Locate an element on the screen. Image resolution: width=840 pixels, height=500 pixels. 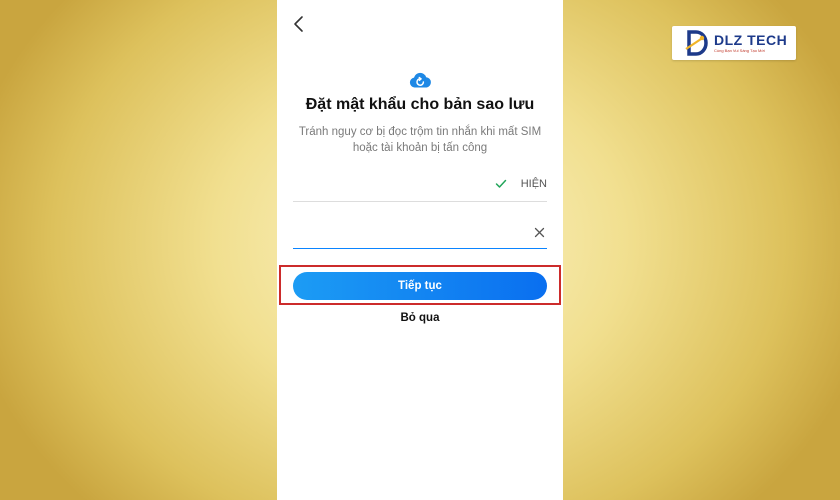
logo-text: DLZ TECH is located at coordinates (751, 40).